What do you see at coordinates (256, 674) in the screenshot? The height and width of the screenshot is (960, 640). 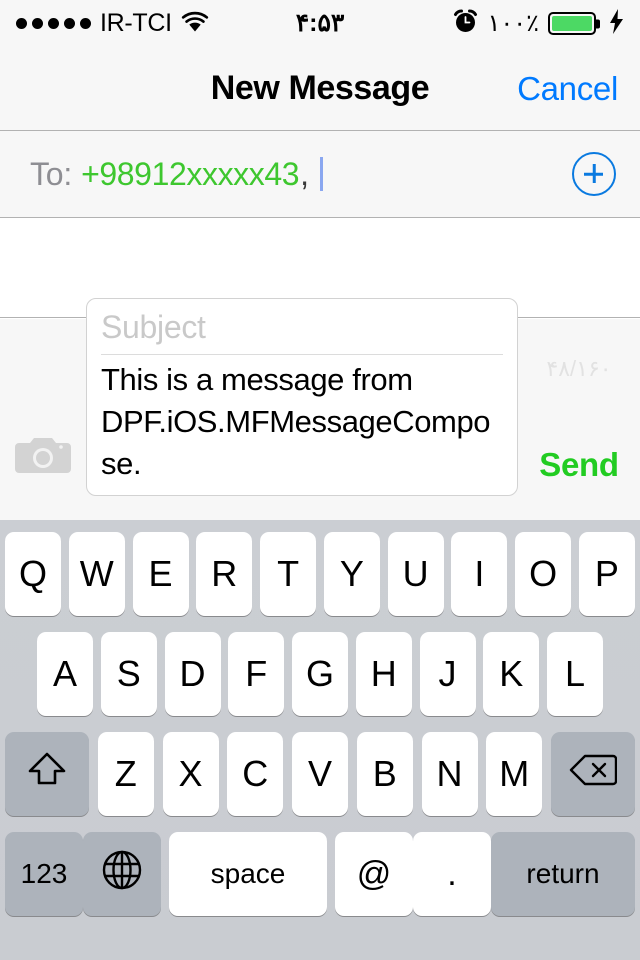 I see `key-f: F` at bounding box center [256, 674].